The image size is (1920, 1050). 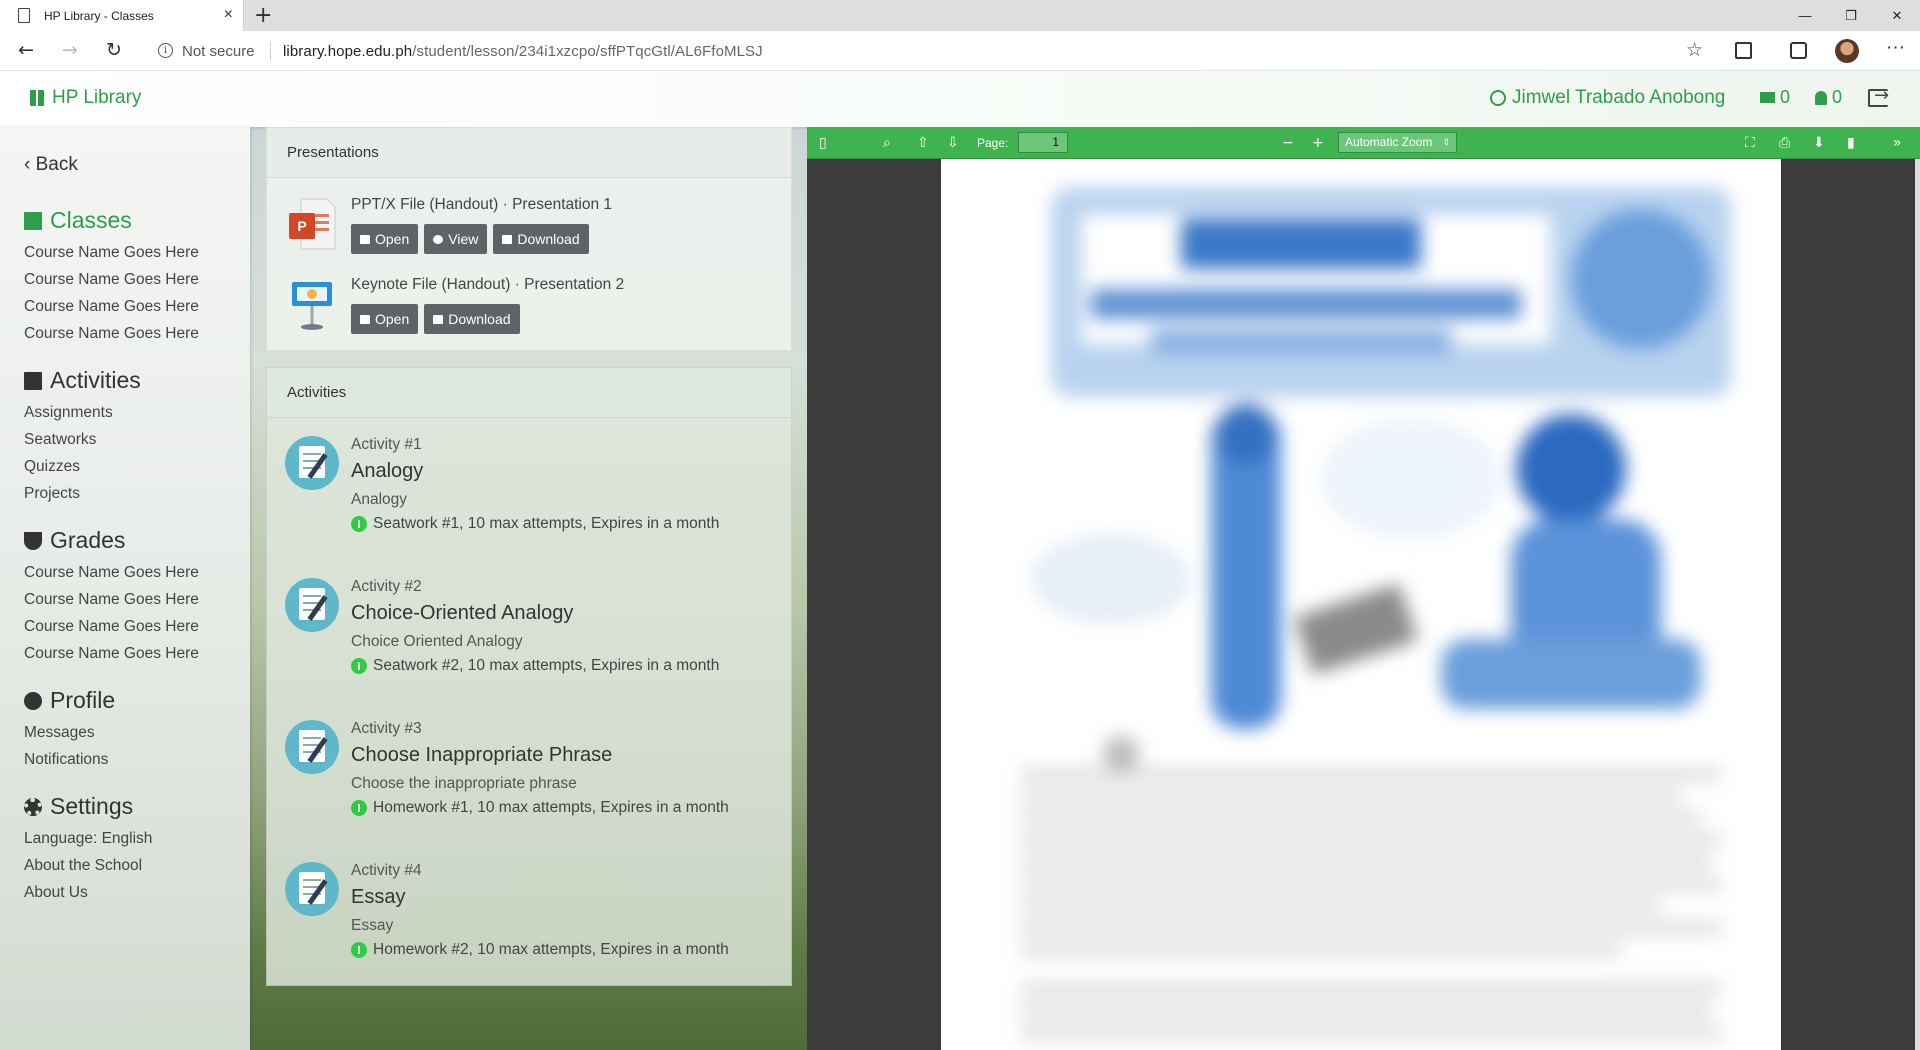 I want to click on open-label: Open, so click(x=392, y=239).